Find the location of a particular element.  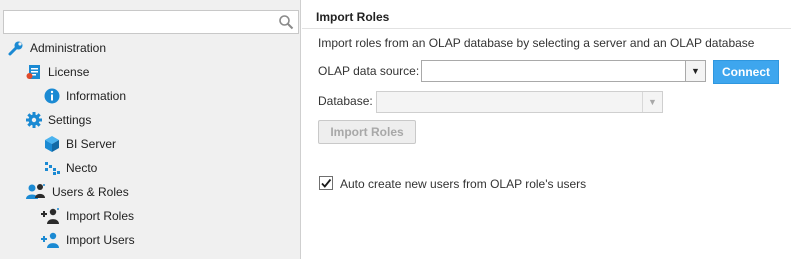

nav-item-label: Administration is located at coordinates (68, 48).